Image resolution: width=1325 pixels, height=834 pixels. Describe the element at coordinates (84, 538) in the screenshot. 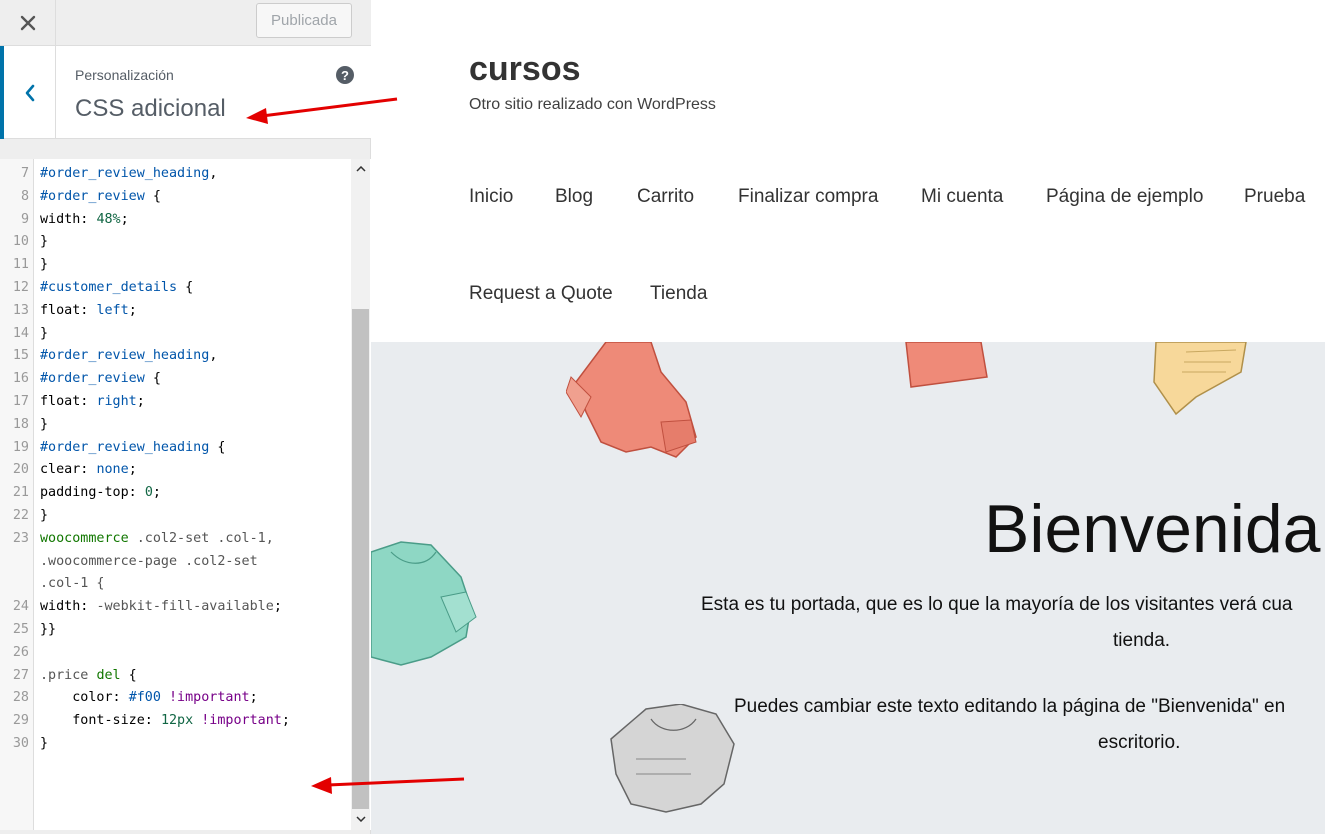

I see `code-token: woocommerce` at that location.